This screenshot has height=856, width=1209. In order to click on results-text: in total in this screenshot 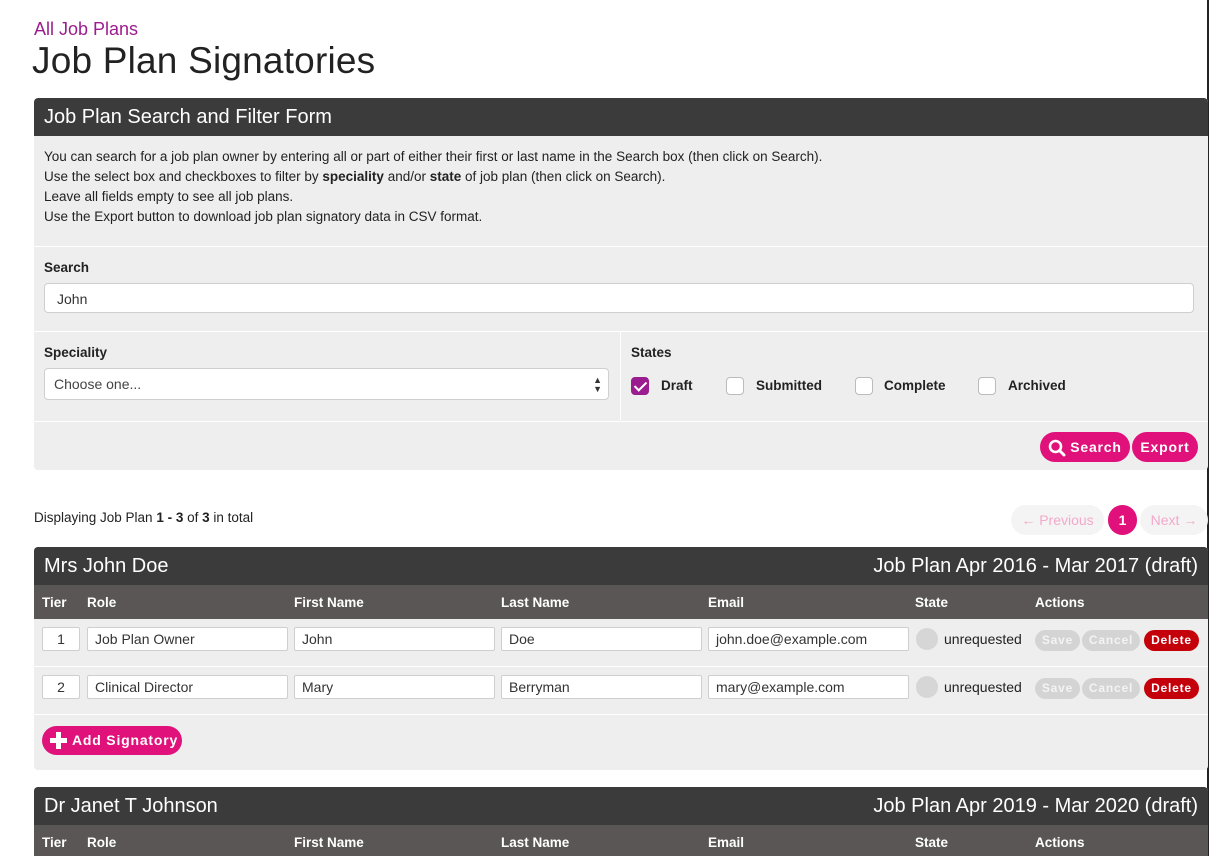, I will do `click(231, 517)`.